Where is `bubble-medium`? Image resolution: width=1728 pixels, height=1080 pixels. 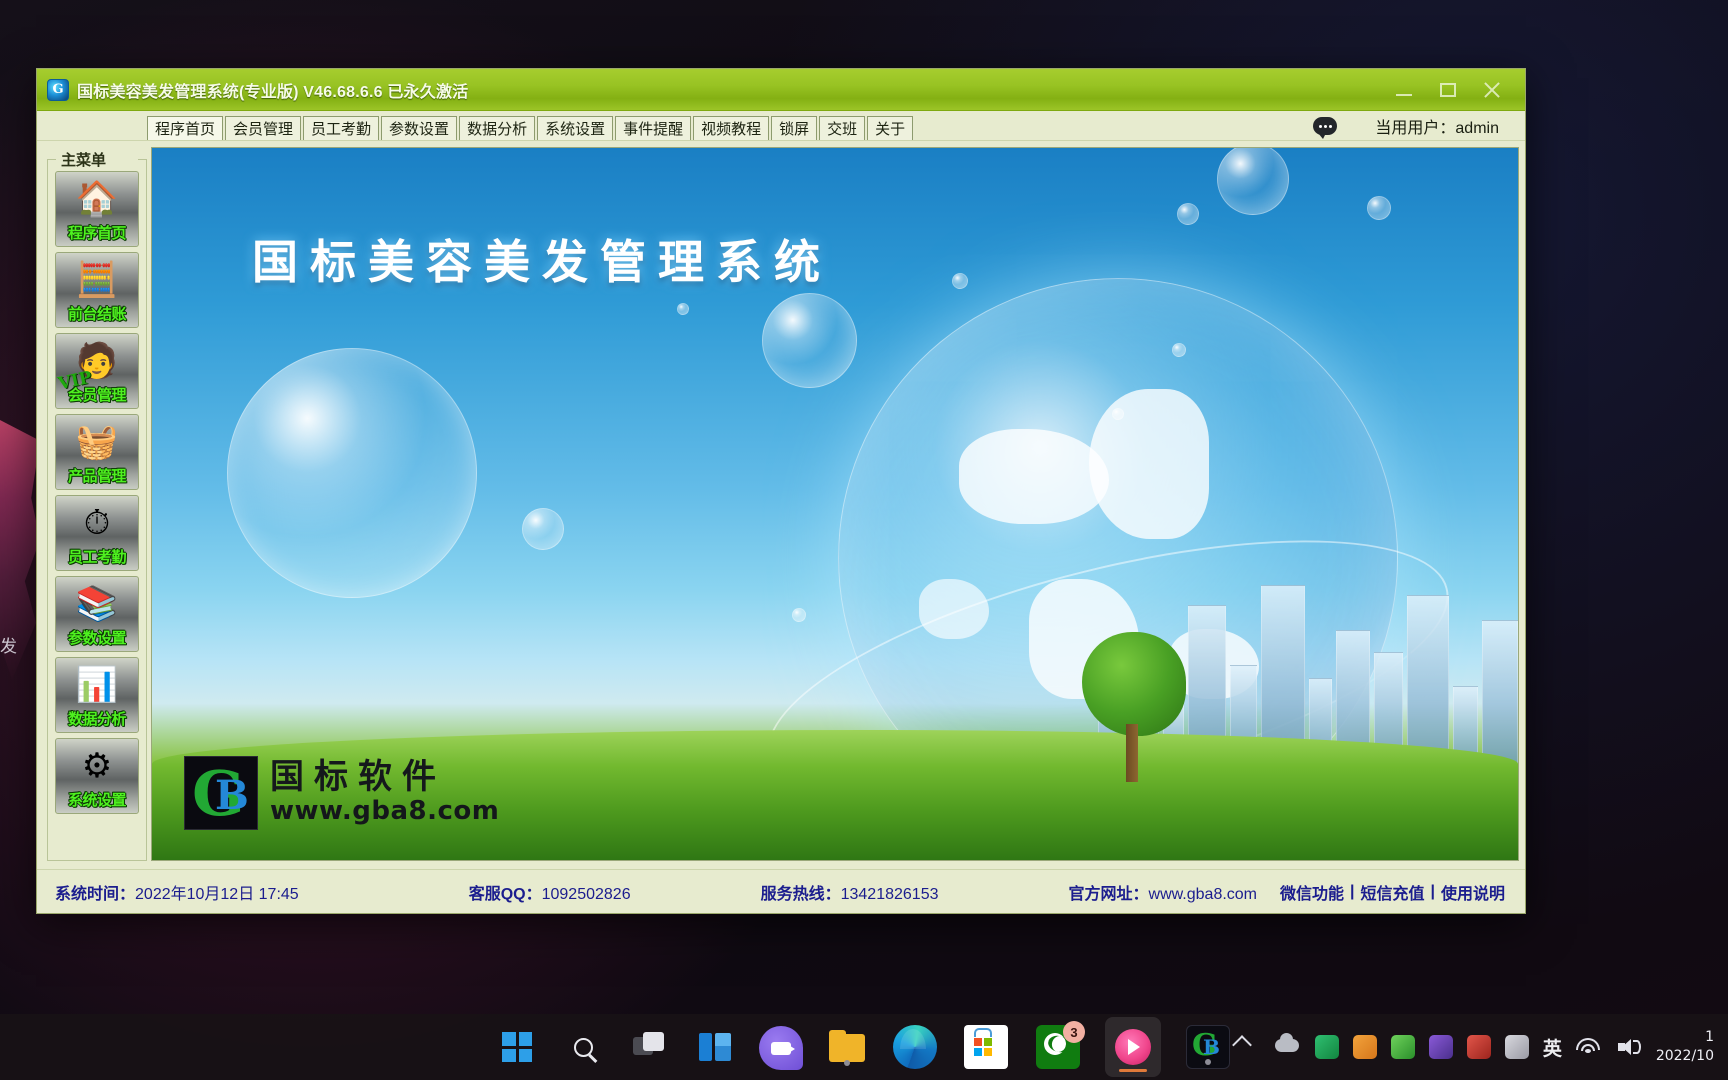 bubble-medium is located at coordinates (809, 340).